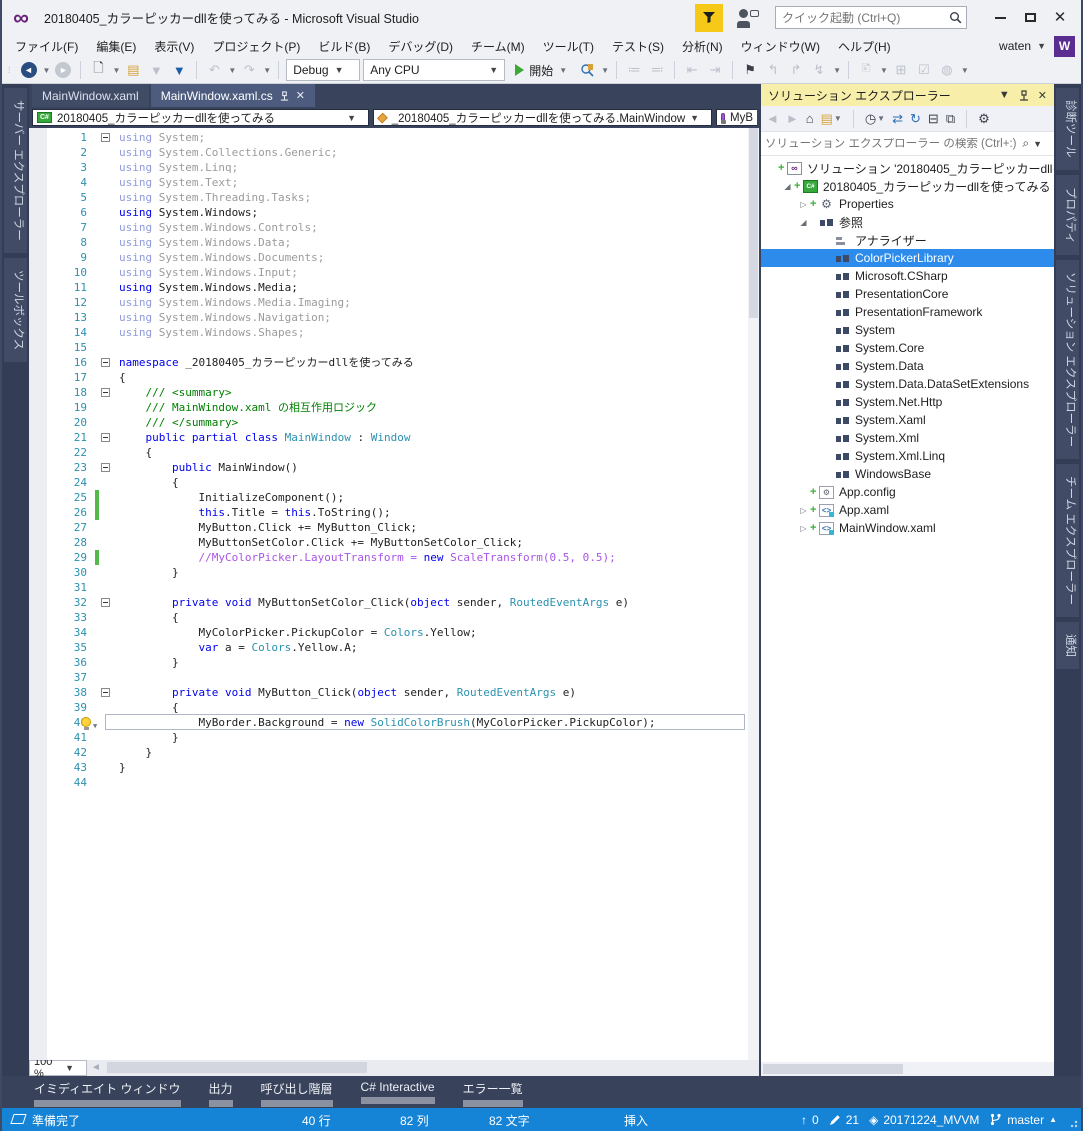 This screenshot has width=1083, height=1131. What do you see at coordinates (897, 119) in the screenshot?
I see `sync-with-active-document-button: ⇄` at bounding box center [897, 119].